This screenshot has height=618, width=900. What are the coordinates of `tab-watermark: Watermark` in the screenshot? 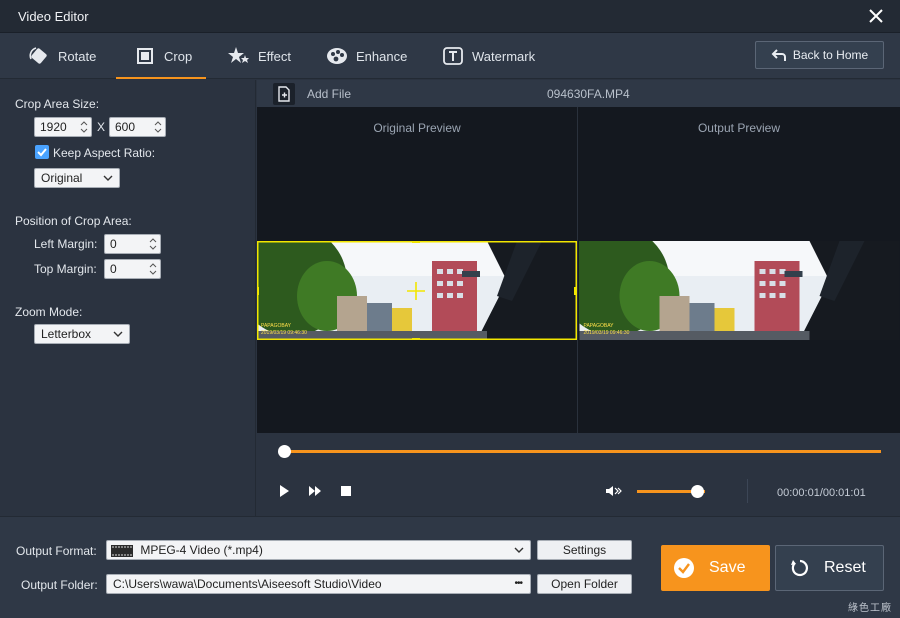 It's located at (488, 56).